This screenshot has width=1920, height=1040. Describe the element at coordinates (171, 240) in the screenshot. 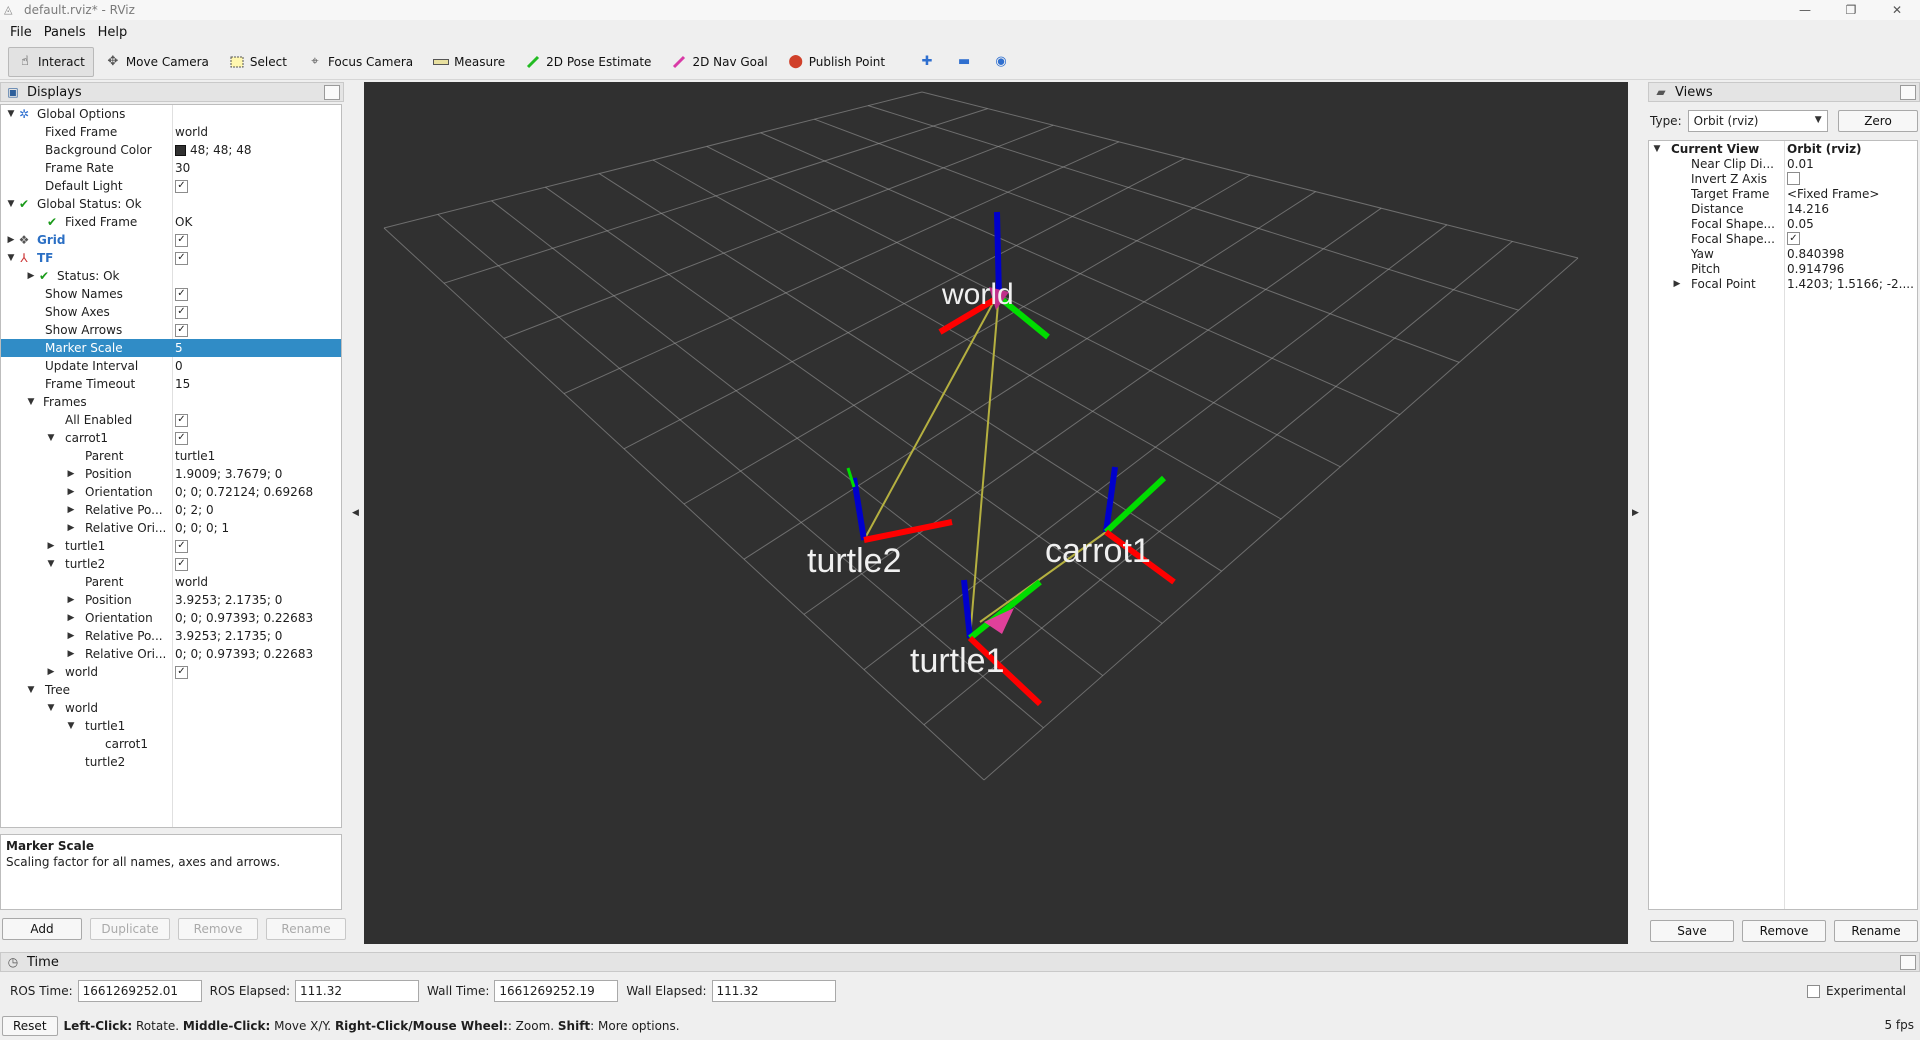

I see `tree-row-grid: ▶ ❖ Grid ✓` at that location.